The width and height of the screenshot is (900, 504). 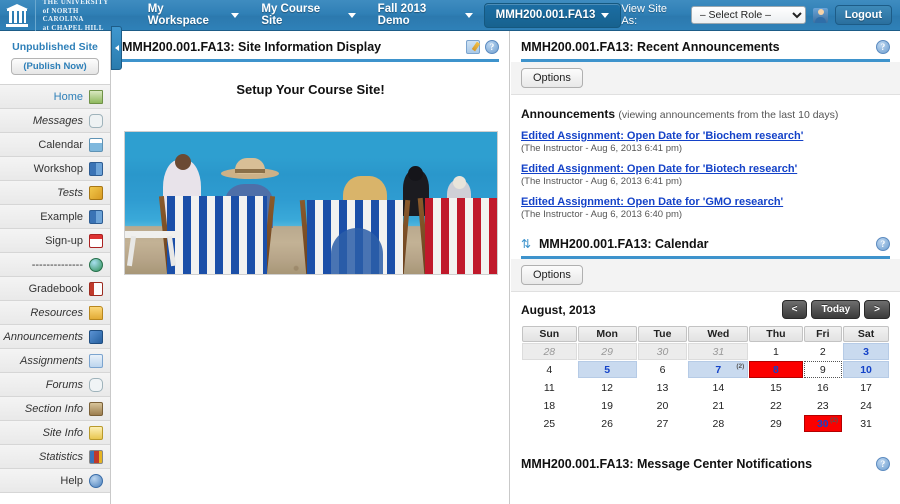 I want to click on user-avatar-icon, so click(x=820, y=15).